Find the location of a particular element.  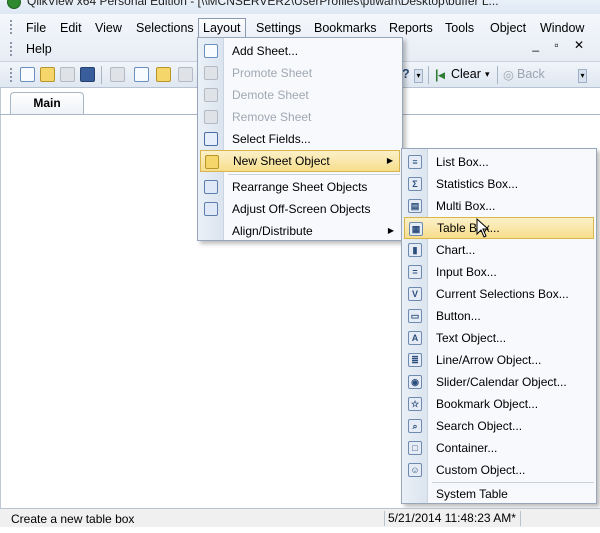

toolbar-overflow-icon: ▾ is located at coordinates (418, 76).